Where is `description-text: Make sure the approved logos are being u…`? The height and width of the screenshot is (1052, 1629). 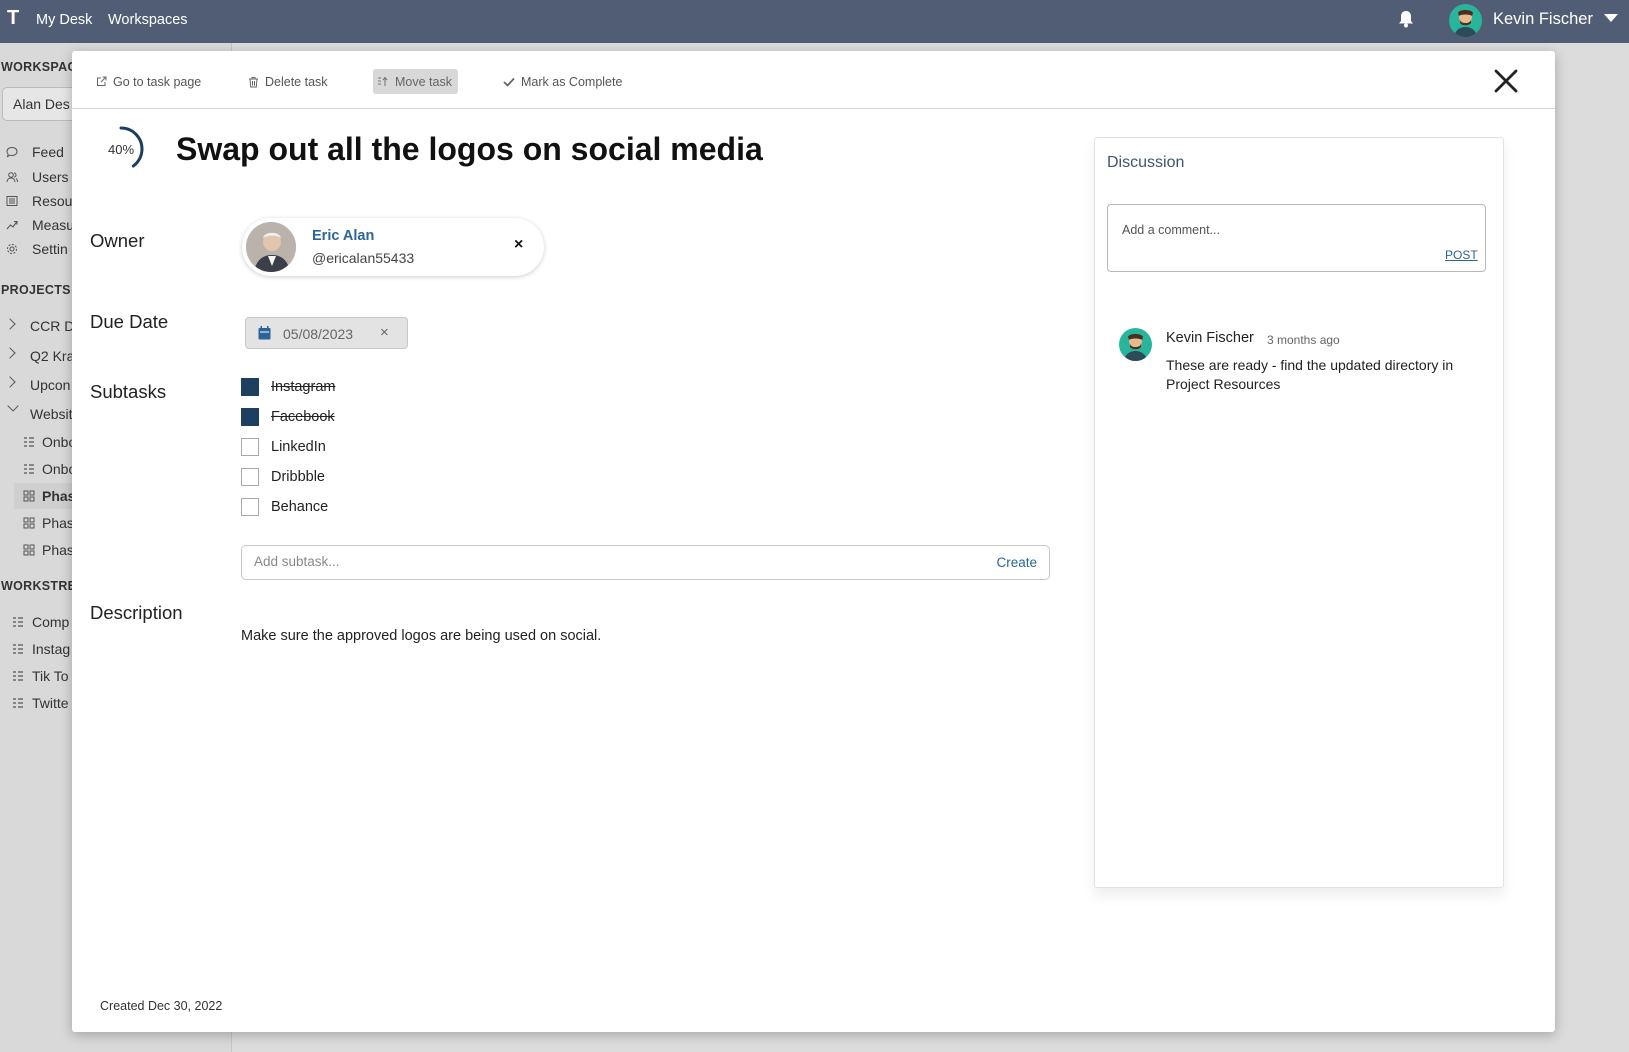
description-text: Make sure the approved logos are being u… is located at coordinates (421, 636).